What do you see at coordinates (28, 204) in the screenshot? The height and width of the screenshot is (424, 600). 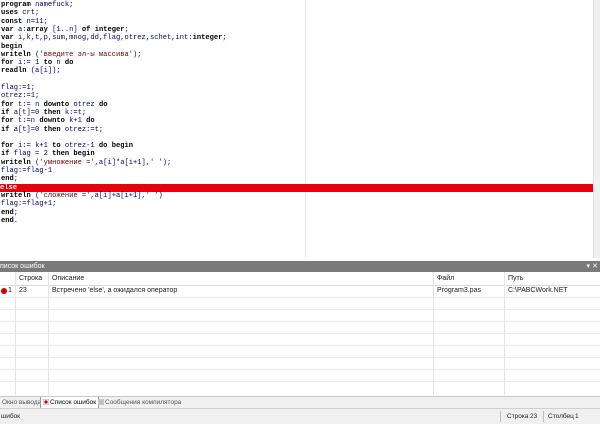 I see `code-line: flag:=flag+1;` at bounding box center [28, 204].